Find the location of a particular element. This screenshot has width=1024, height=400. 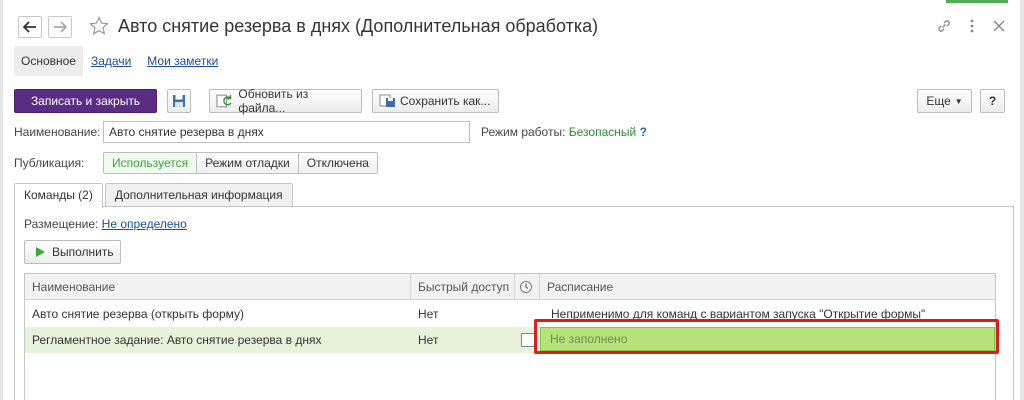

help-button: ? is located at coordinates (992, 101).